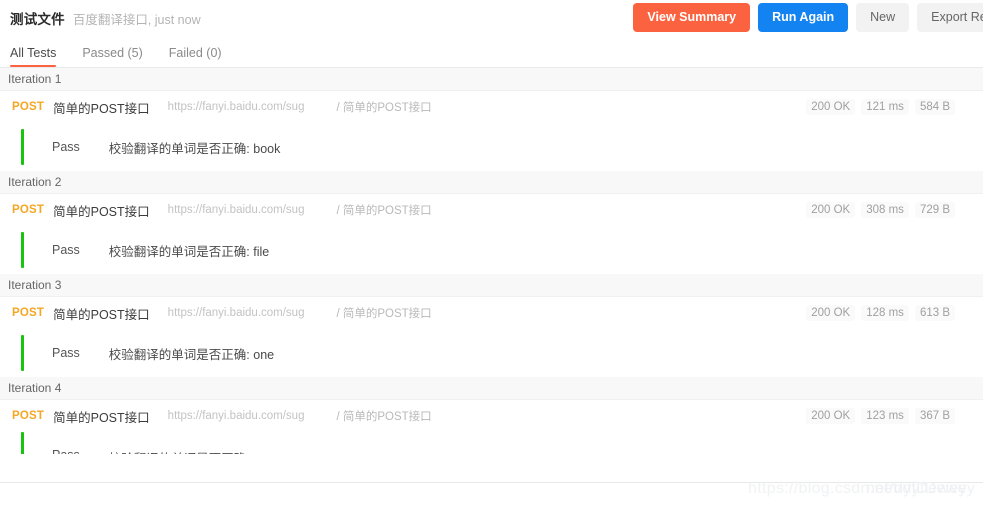 This screenshot has height=516, width=983. I want to click on response-time-badge: 123 ms, so click(885, 416).